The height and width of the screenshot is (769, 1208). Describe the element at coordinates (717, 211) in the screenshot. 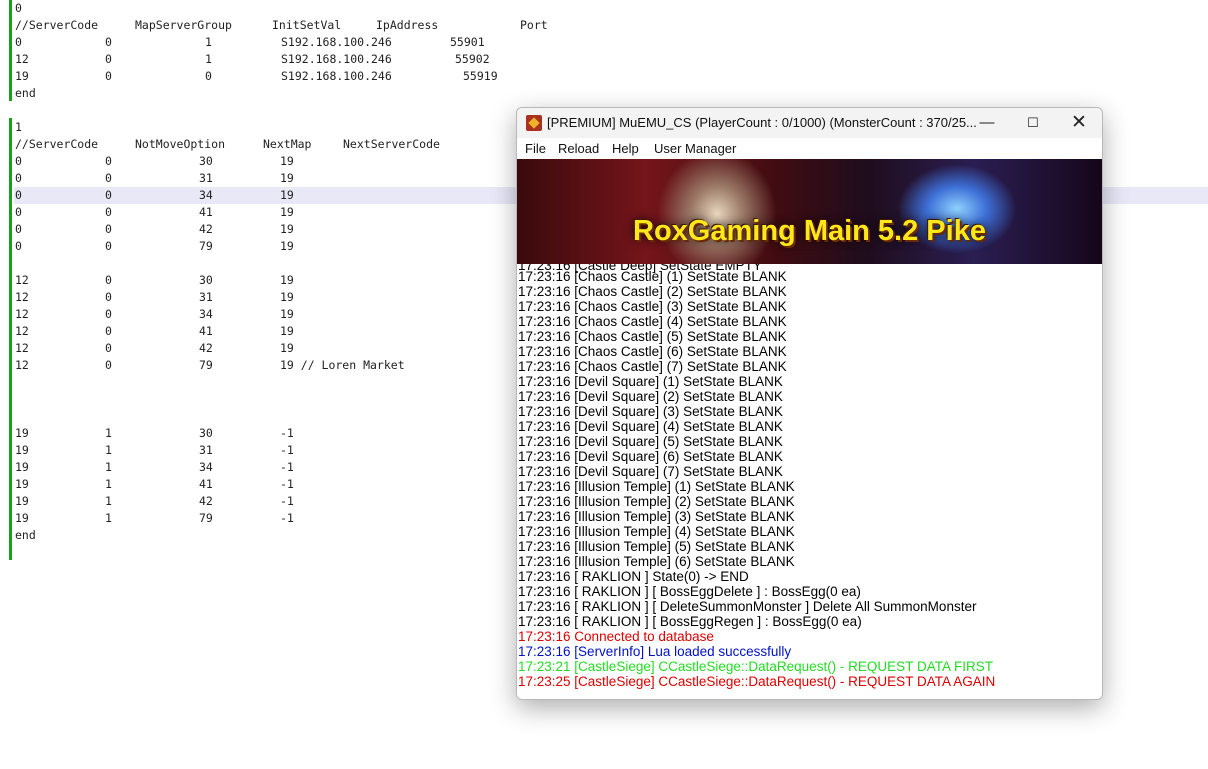

I see `banner-character-art` at that location.